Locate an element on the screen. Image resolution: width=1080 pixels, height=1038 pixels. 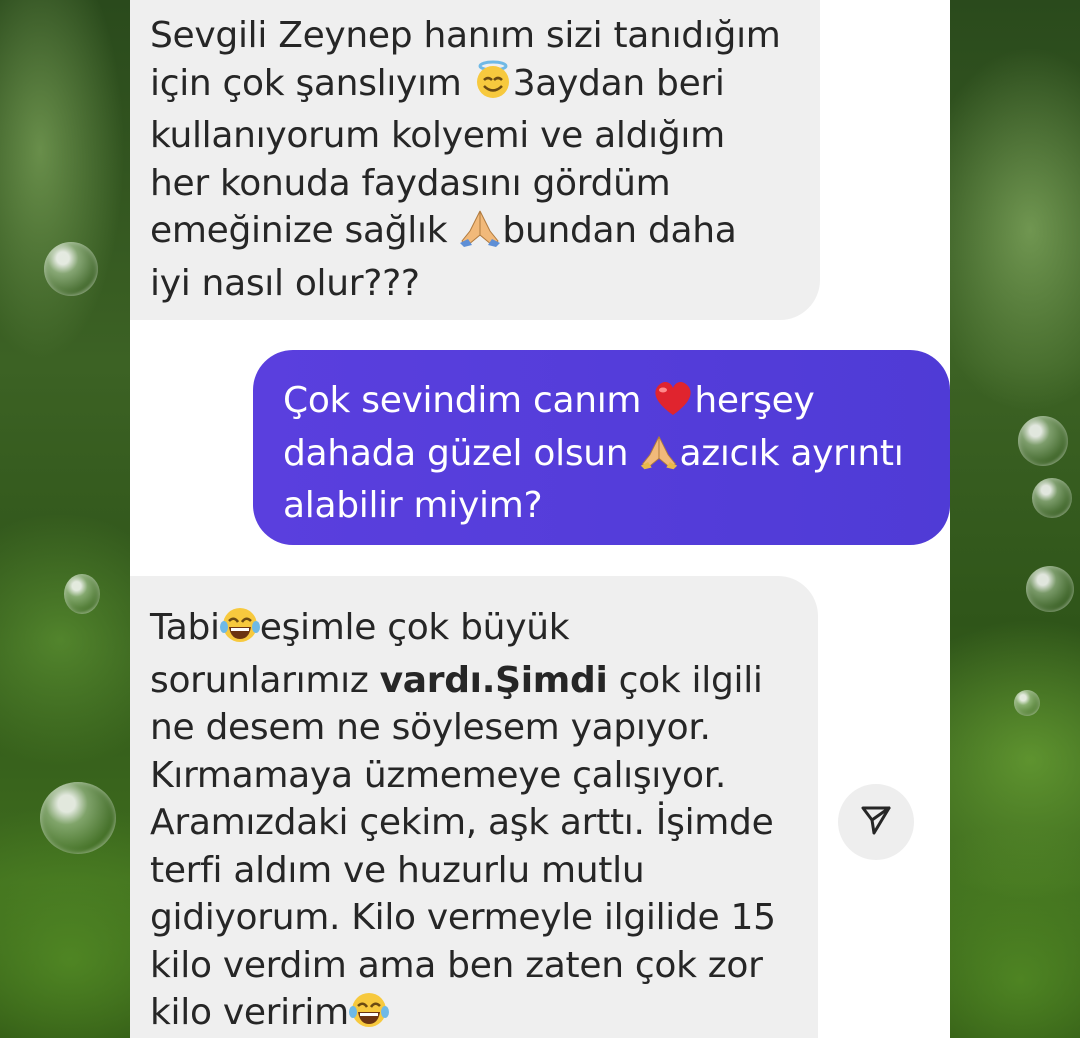
message-line: sorunlarımız vardı.Şimdi çok ilgili is located at coordinates (456, 680).